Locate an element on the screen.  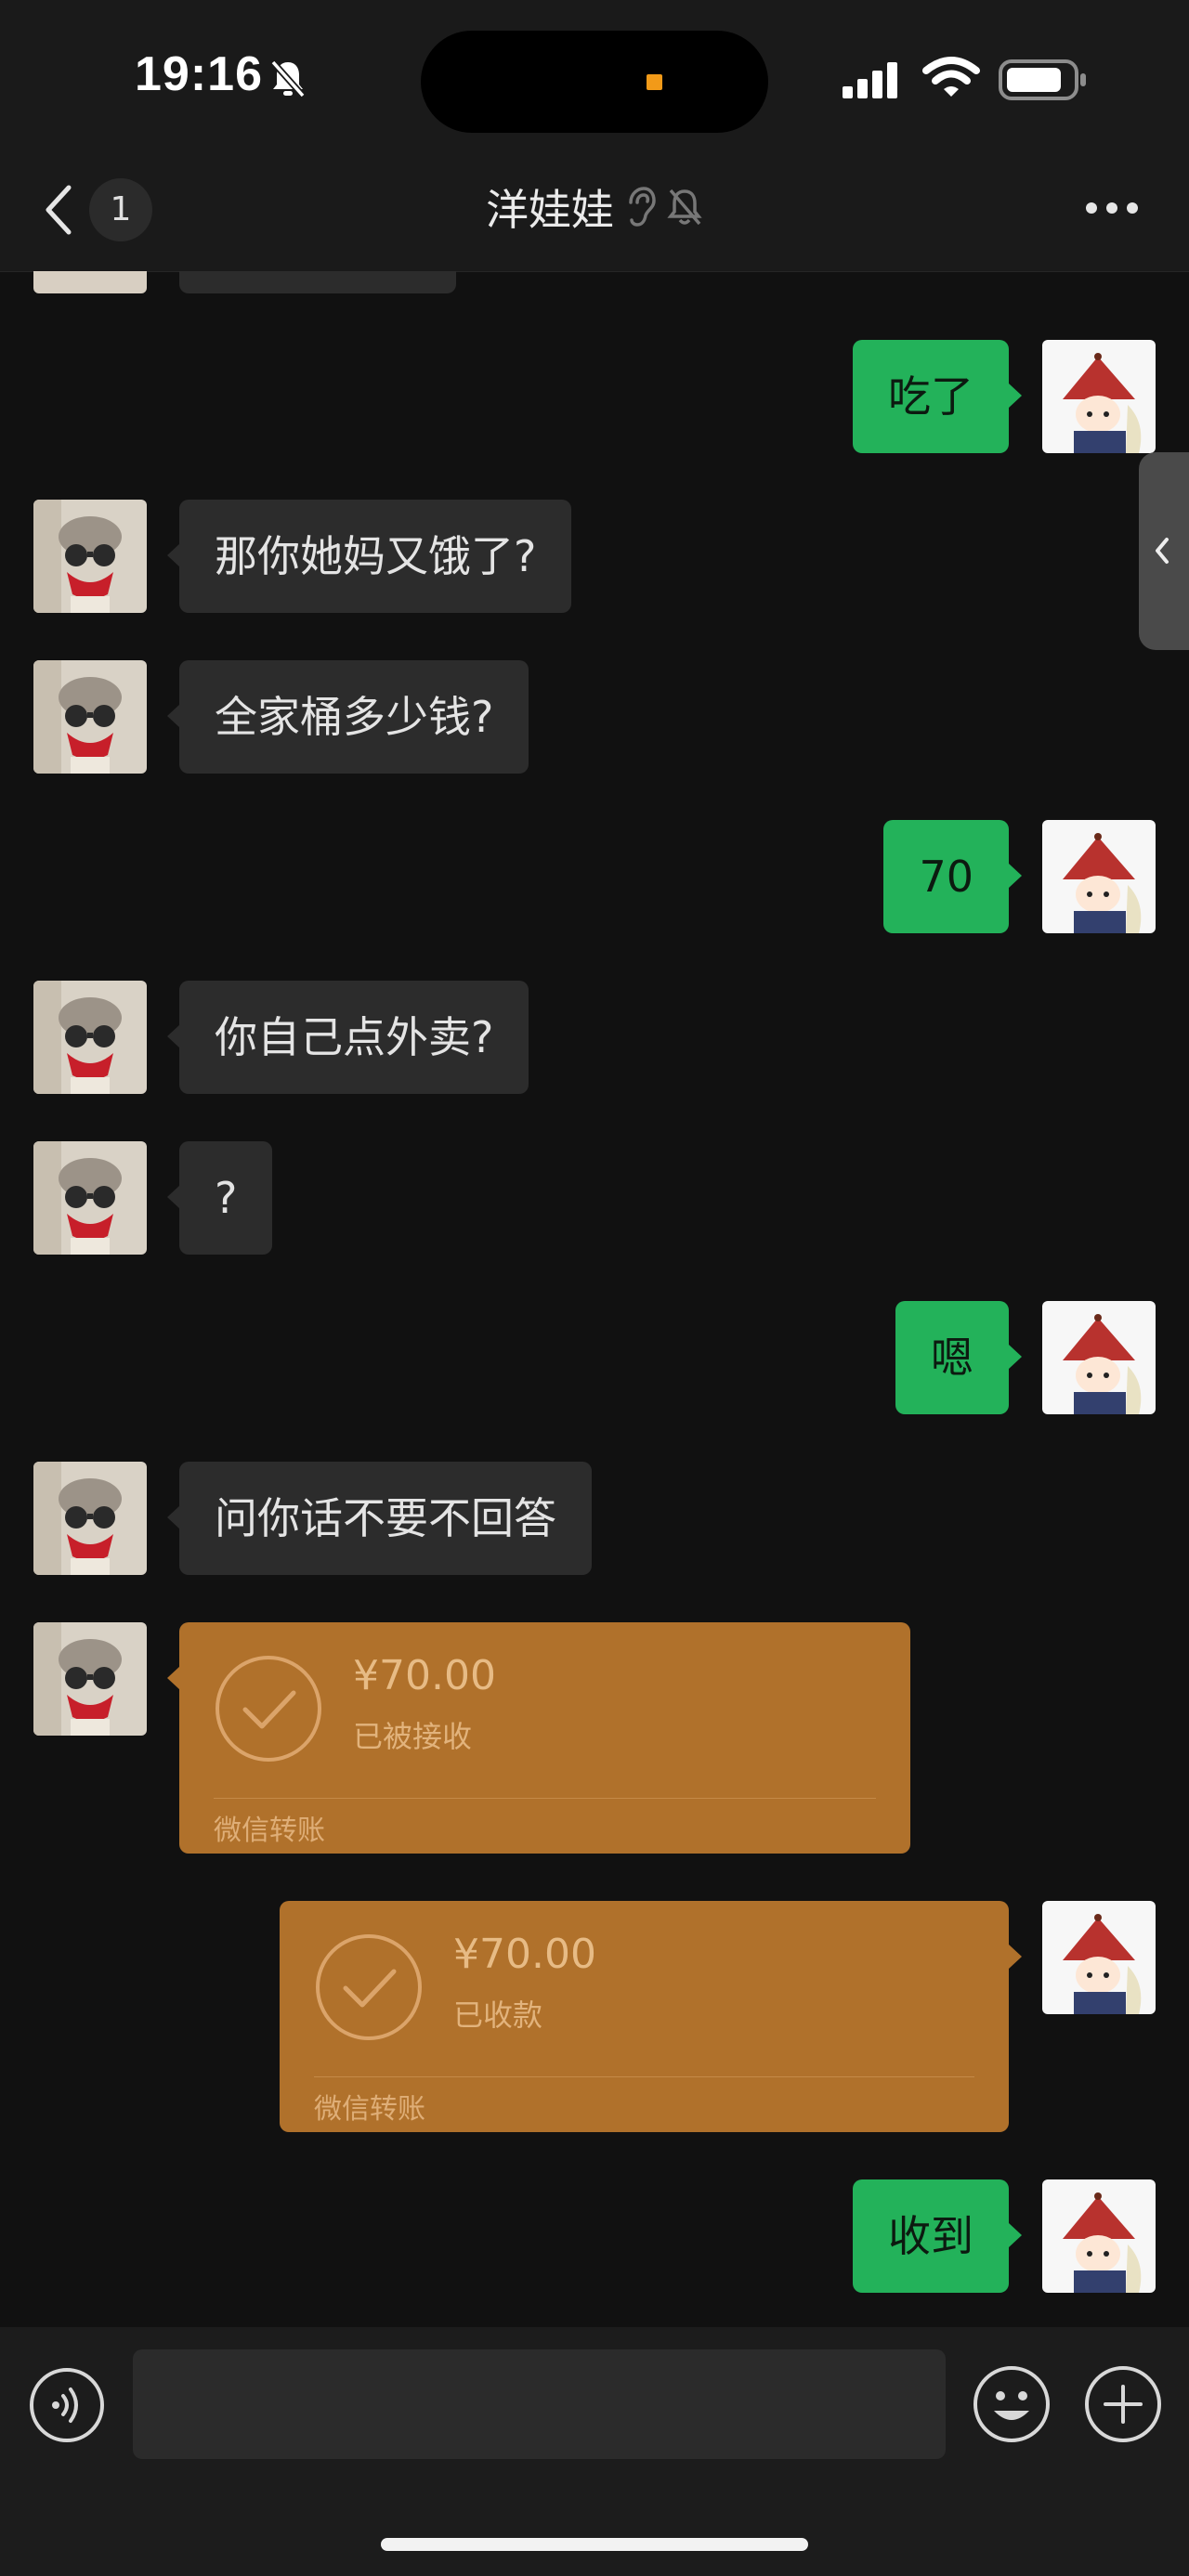
ear-icon is located at coordinates (642, 207).